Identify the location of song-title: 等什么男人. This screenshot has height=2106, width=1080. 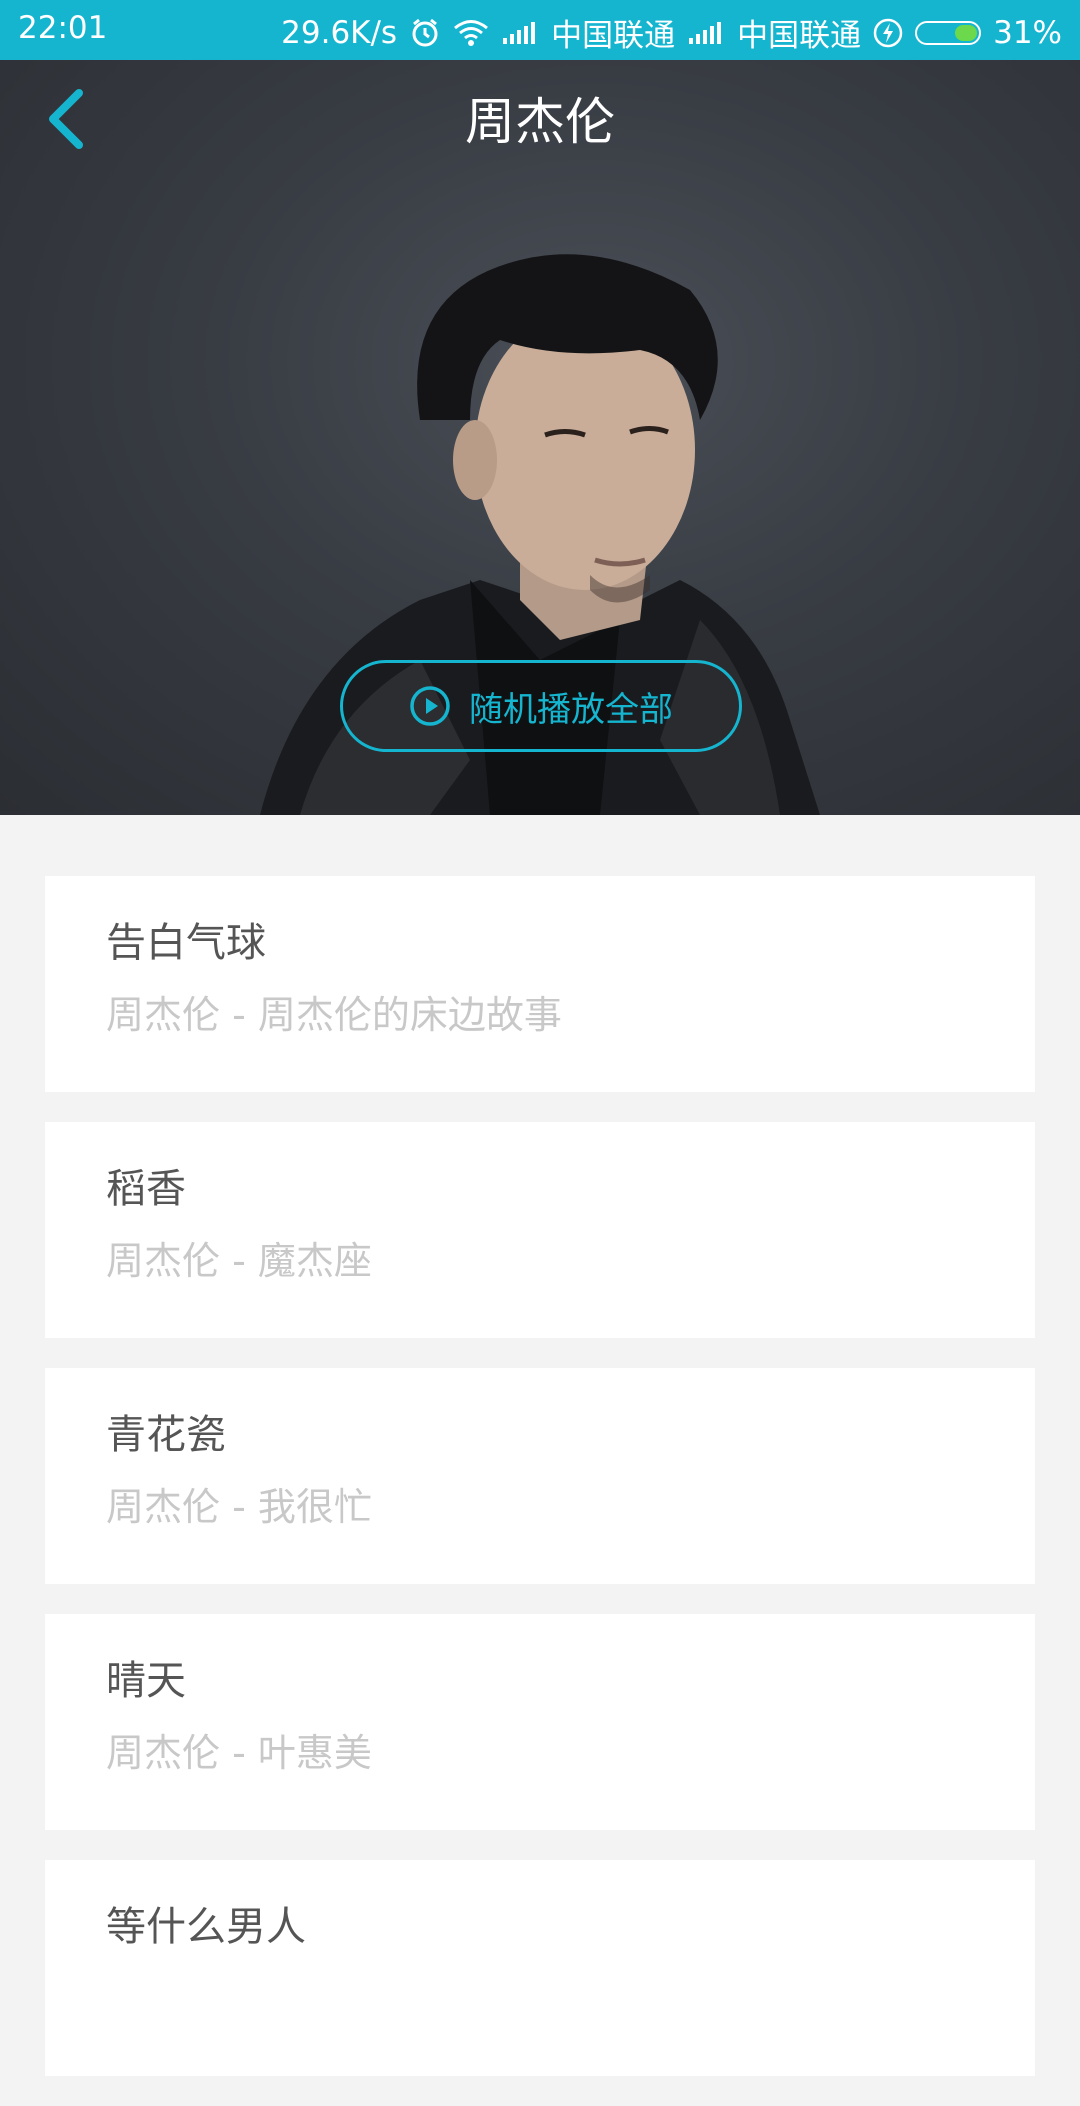
(206, 1927).